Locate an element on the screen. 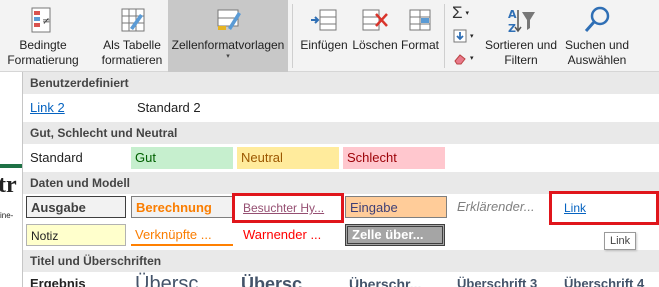 The image size is (659, 287). delete-button: Löschen is located at coordinates (375, 36).